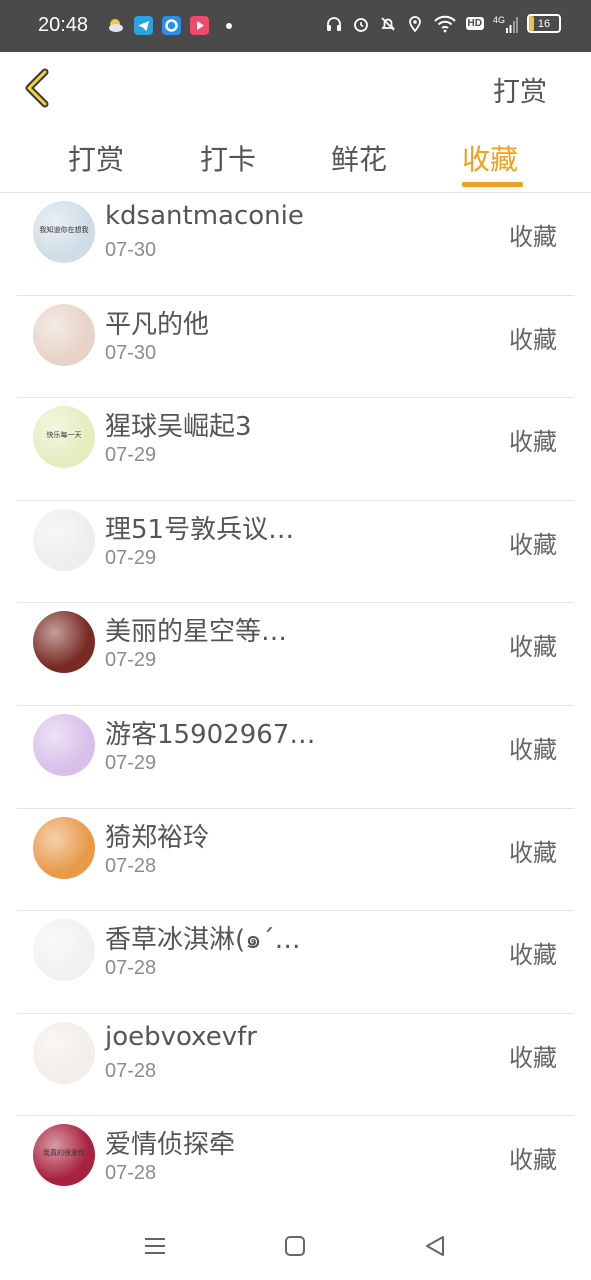 The image size is (591, 1280). What do you see at coordinates (492, 184) in the screenshot?
I see `active-tab-indicator` at bounding box center [492, 184].